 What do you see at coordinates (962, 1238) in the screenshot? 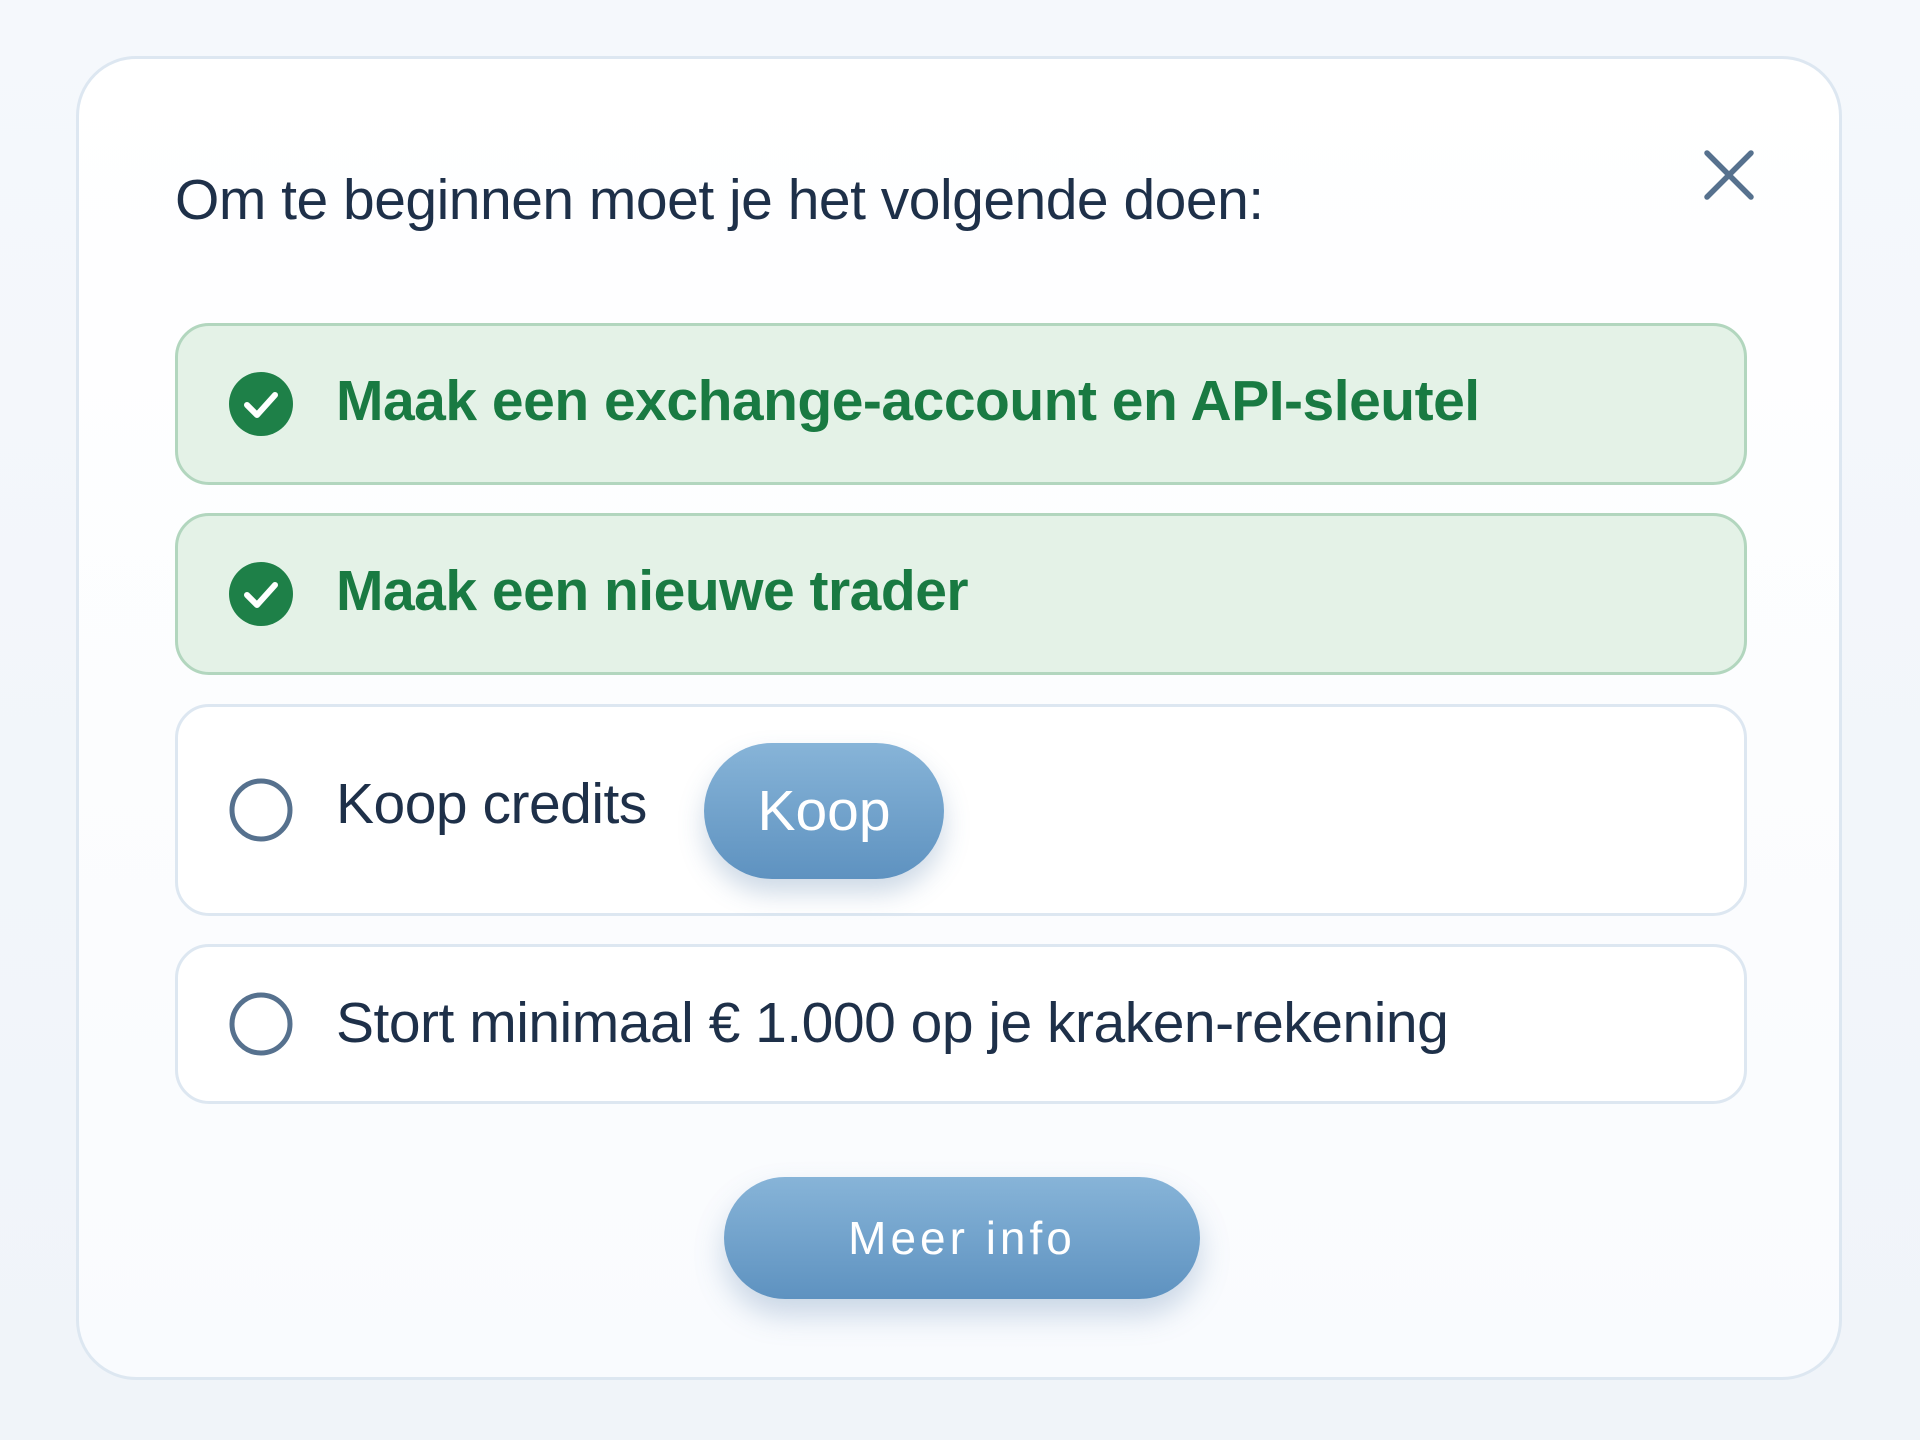
I see `more-info-button: Meer info` at bounding box center [962, 1238].